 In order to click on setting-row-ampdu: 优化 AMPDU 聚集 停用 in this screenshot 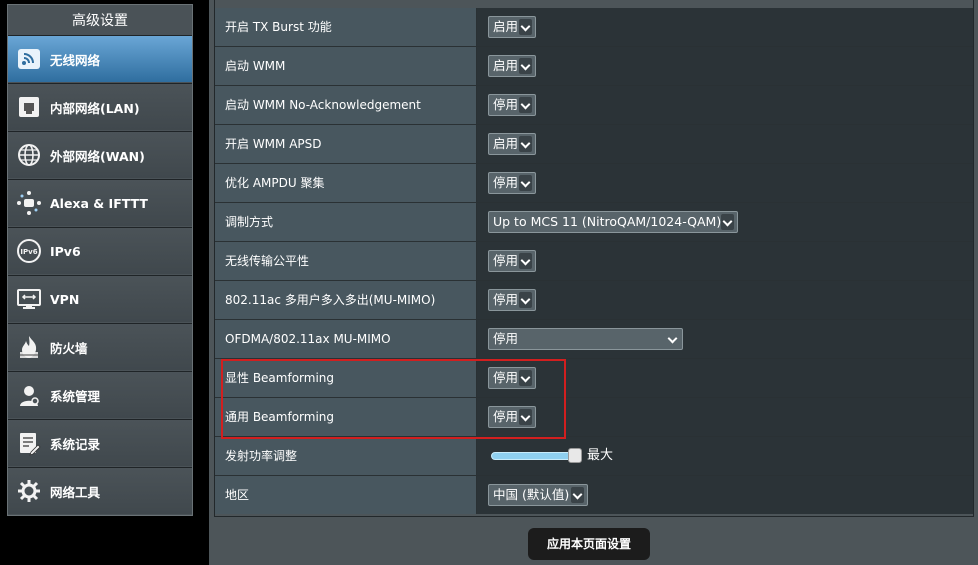, I will do `click(594, 183)`.